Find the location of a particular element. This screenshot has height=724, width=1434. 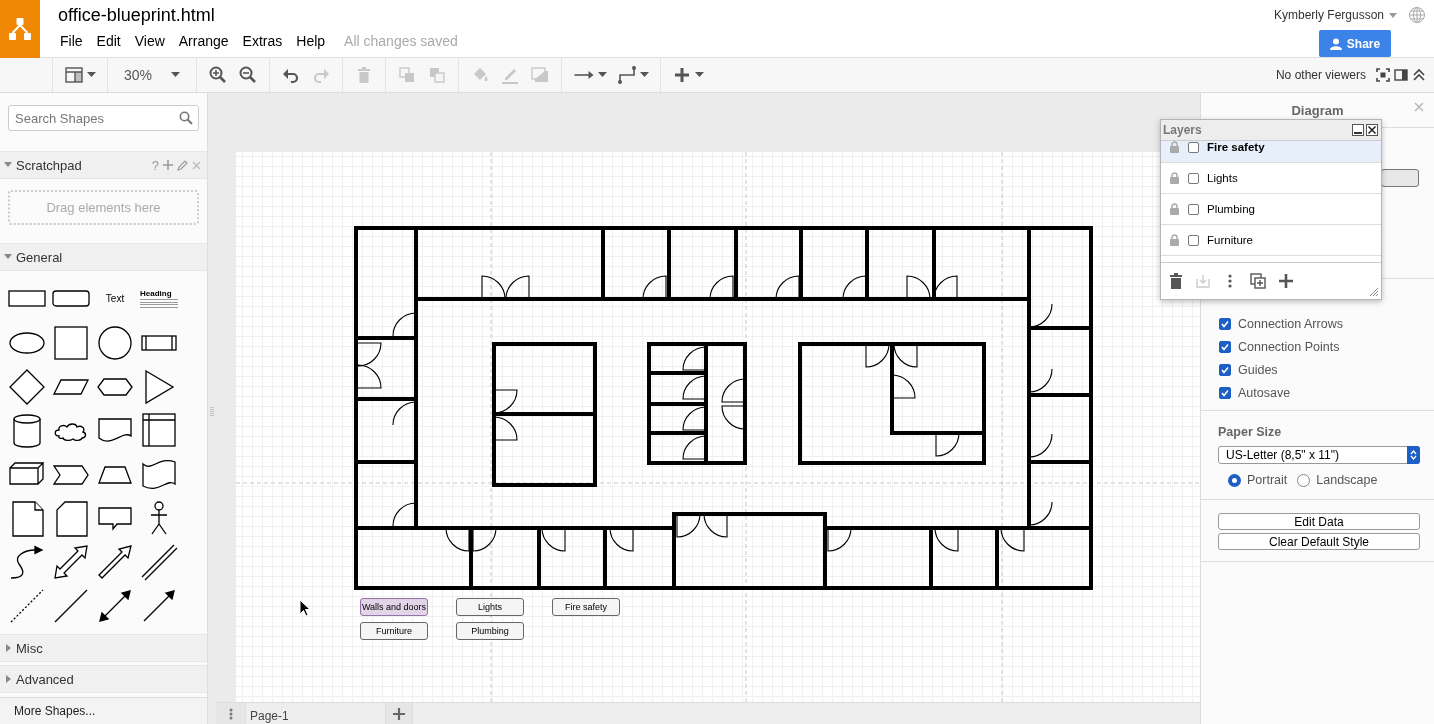

section-title: Scratchpad is located at coordinates (49, 165).